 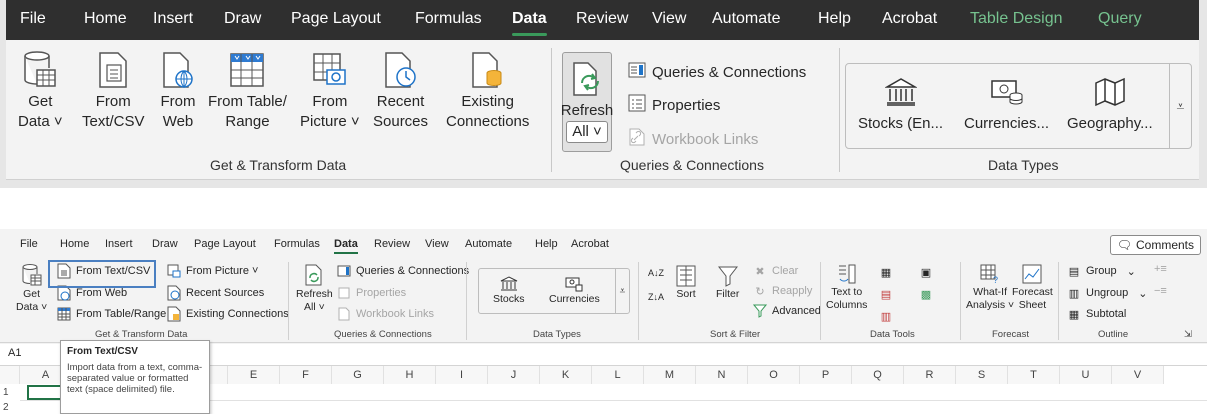 I want to click on column-header: J, so click(x=514, y=375).